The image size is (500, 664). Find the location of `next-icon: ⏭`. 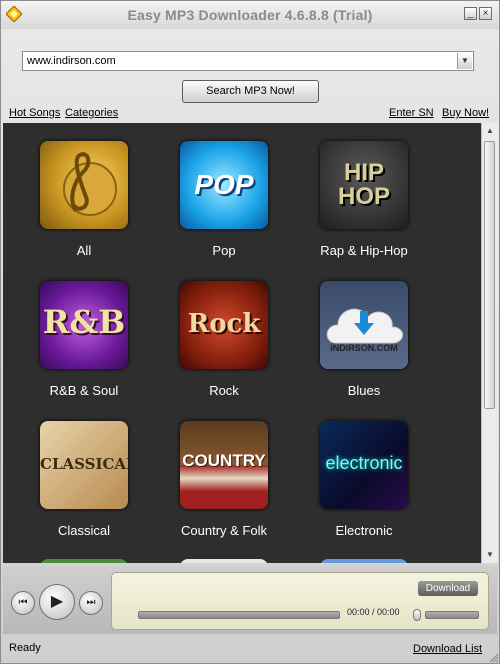

next-icon: ⏭ is located at coordinates (91, 603).